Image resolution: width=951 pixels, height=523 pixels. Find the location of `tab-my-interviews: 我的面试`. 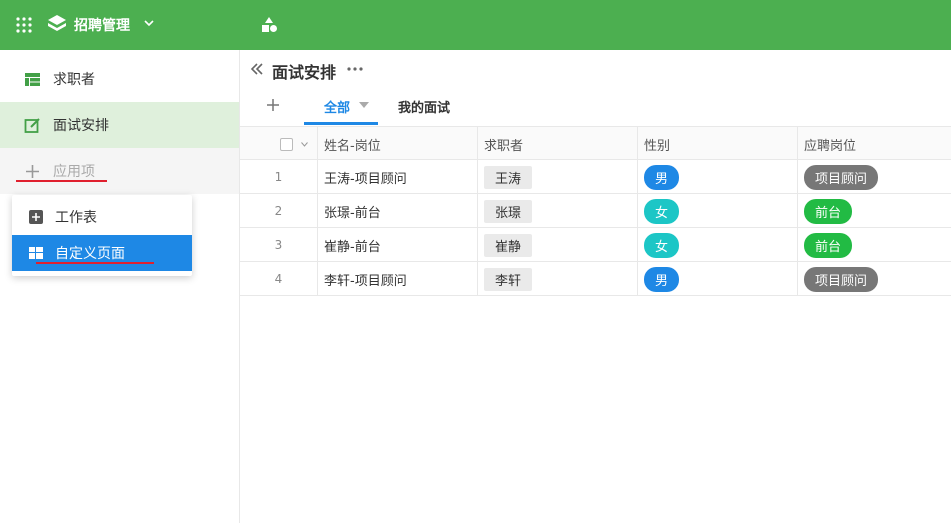

tab-my-interviews: 我的面试 is located at coordinates (424, 106).